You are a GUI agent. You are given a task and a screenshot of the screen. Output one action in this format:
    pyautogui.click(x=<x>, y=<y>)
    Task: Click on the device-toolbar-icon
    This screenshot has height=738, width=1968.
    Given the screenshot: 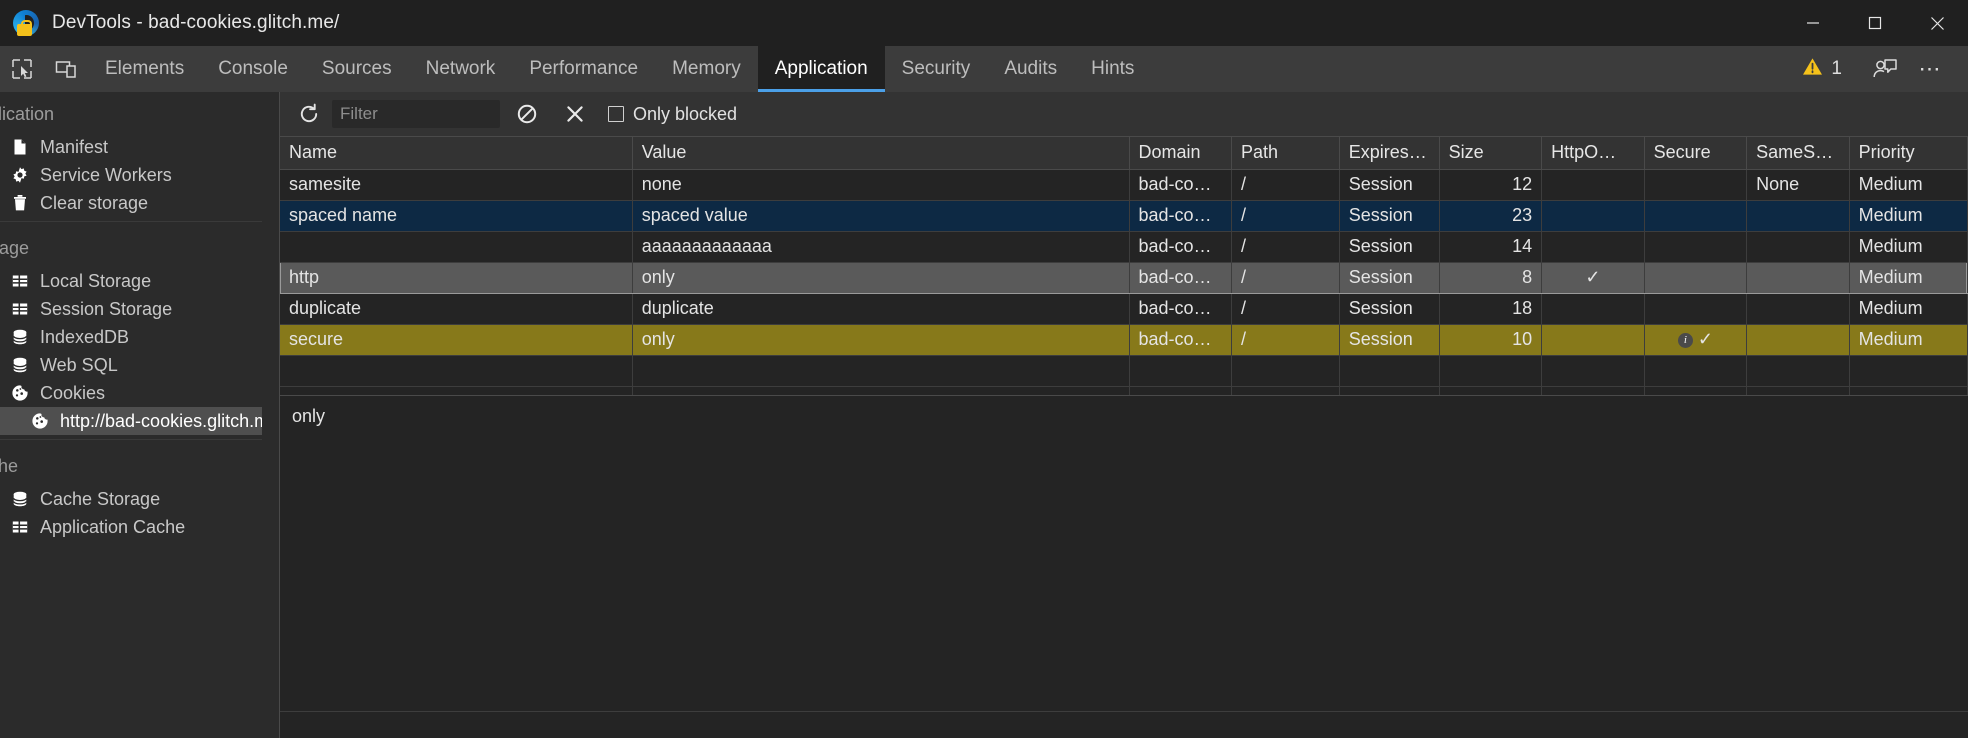 What is the action you would take?
    pyautogui.click(x=66, y=69)
    